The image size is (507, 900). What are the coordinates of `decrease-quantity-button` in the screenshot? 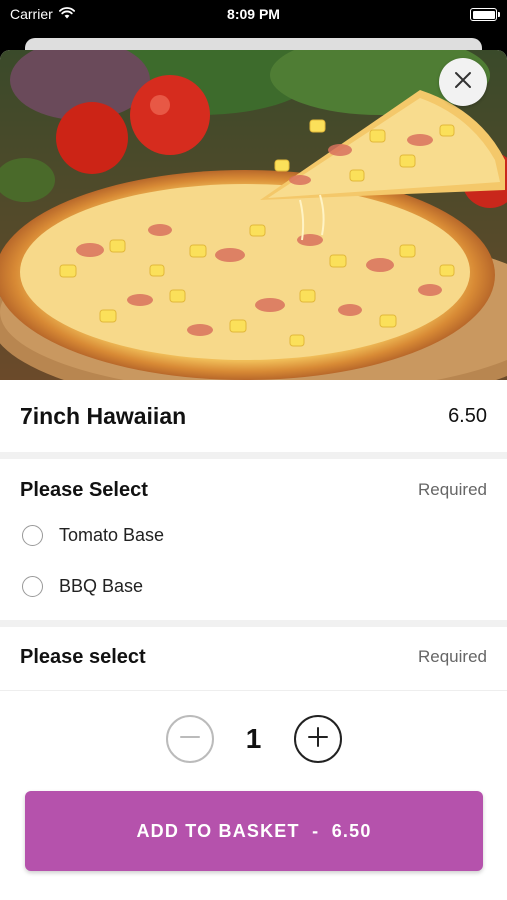 It's located at (189, 739).